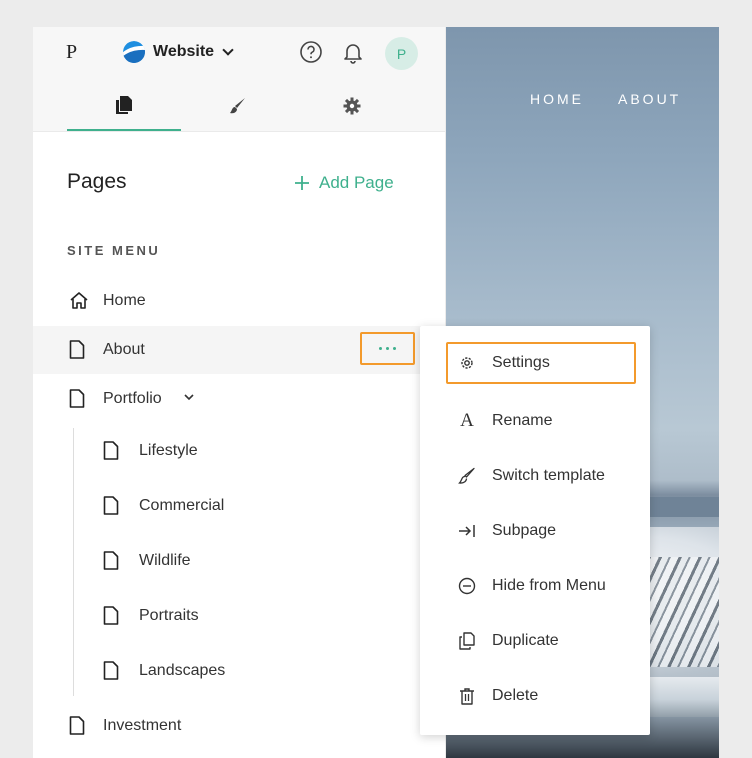 The image size is (752, 758). Describe the element at coordinates (124, 300) in the screenshot. I see `page-label: Home` at that location.